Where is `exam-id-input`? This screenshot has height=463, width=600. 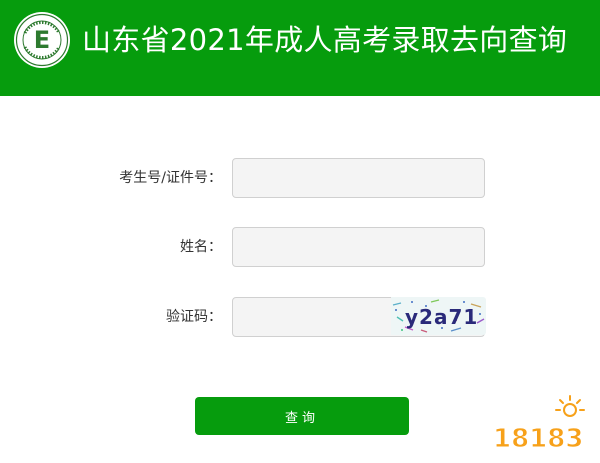
exam-id-input is located at coordinates (358, 178).